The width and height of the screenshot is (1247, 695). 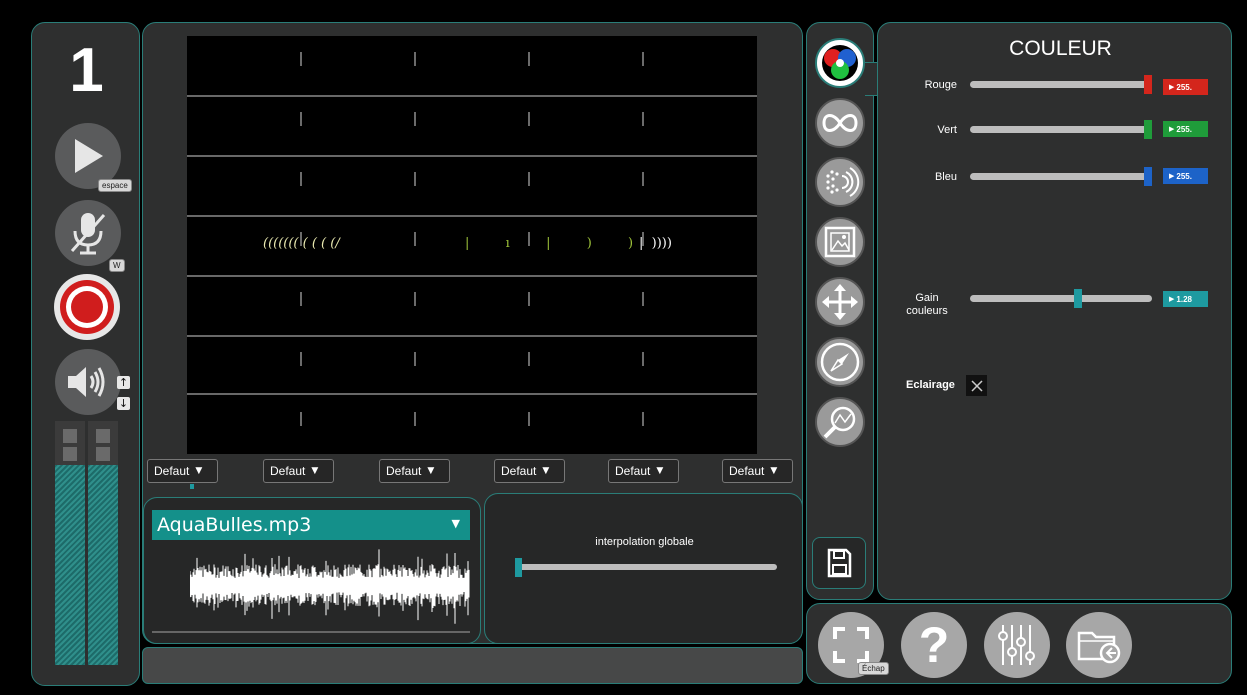 What do you see at coordinates (1185, 176) in the screenshot?
I see `bleu-value-box: ▶ 255.` at bounding box center [1185, 176].